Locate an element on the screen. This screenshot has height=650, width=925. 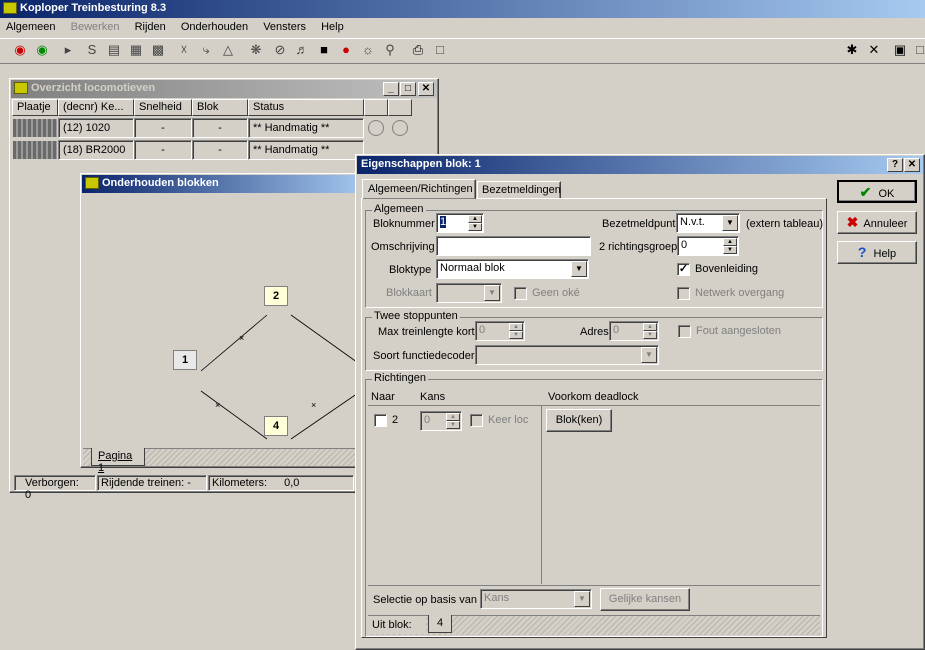
bloktype-value: Normaal blok is located at coordinates (472, 268).